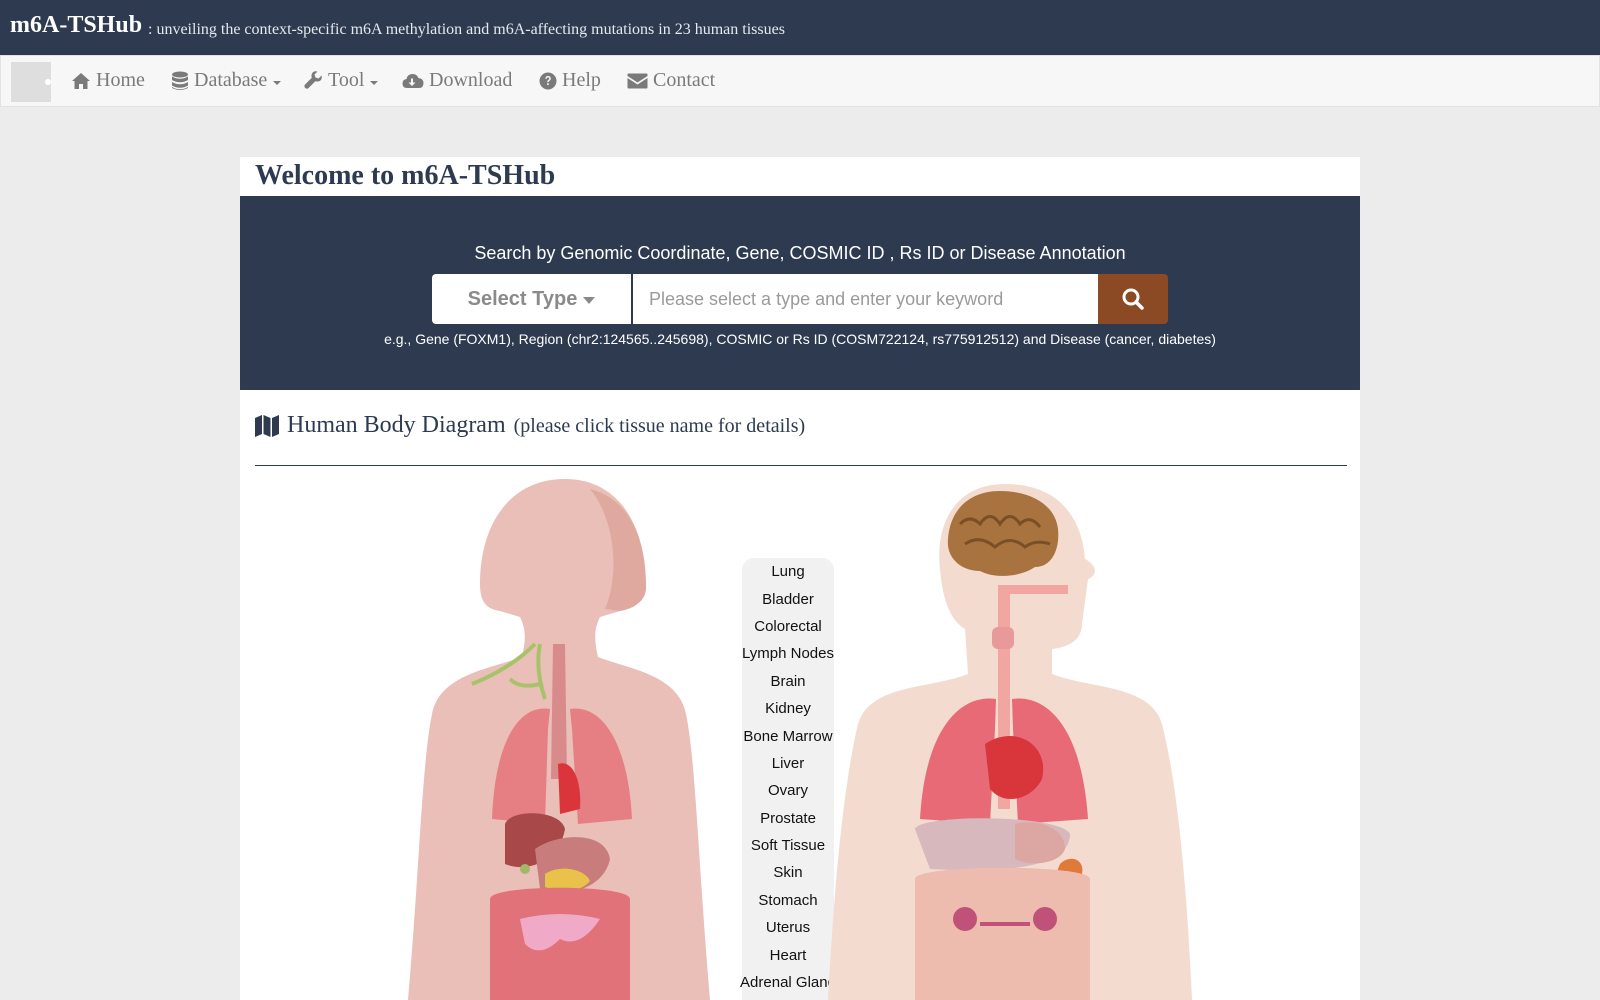 The image size is (1600, 1000). What do you see at coordinates (801, 465) in the screenshot?
I see `section-divider` at bounding box center [801, 465].